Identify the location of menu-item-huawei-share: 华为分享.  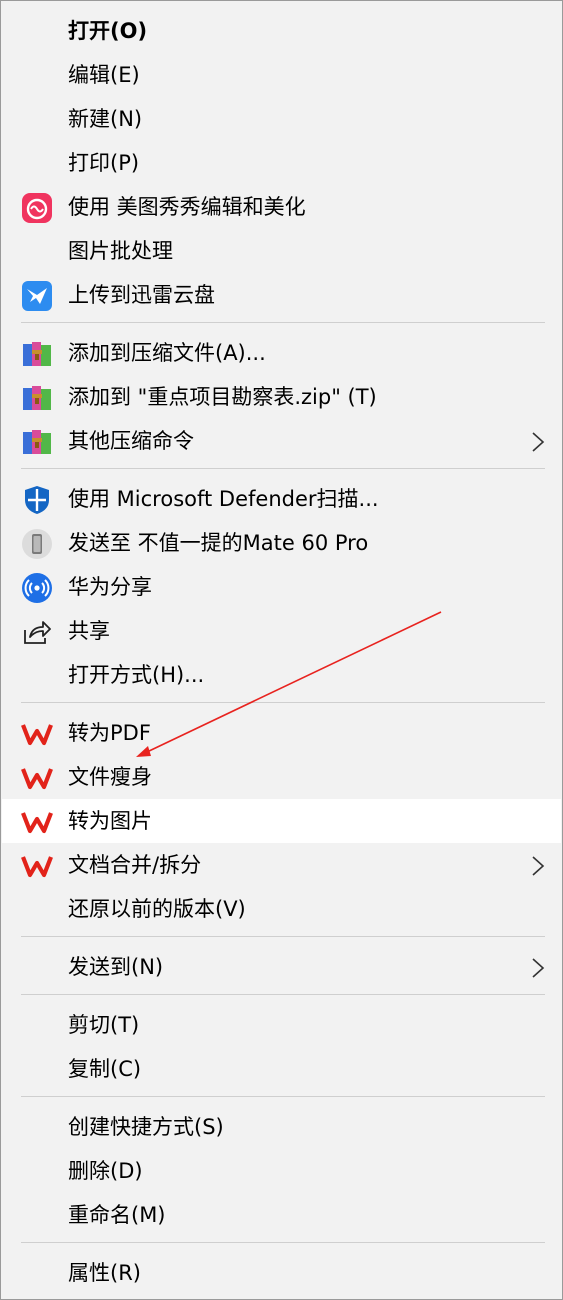
(281, 587).